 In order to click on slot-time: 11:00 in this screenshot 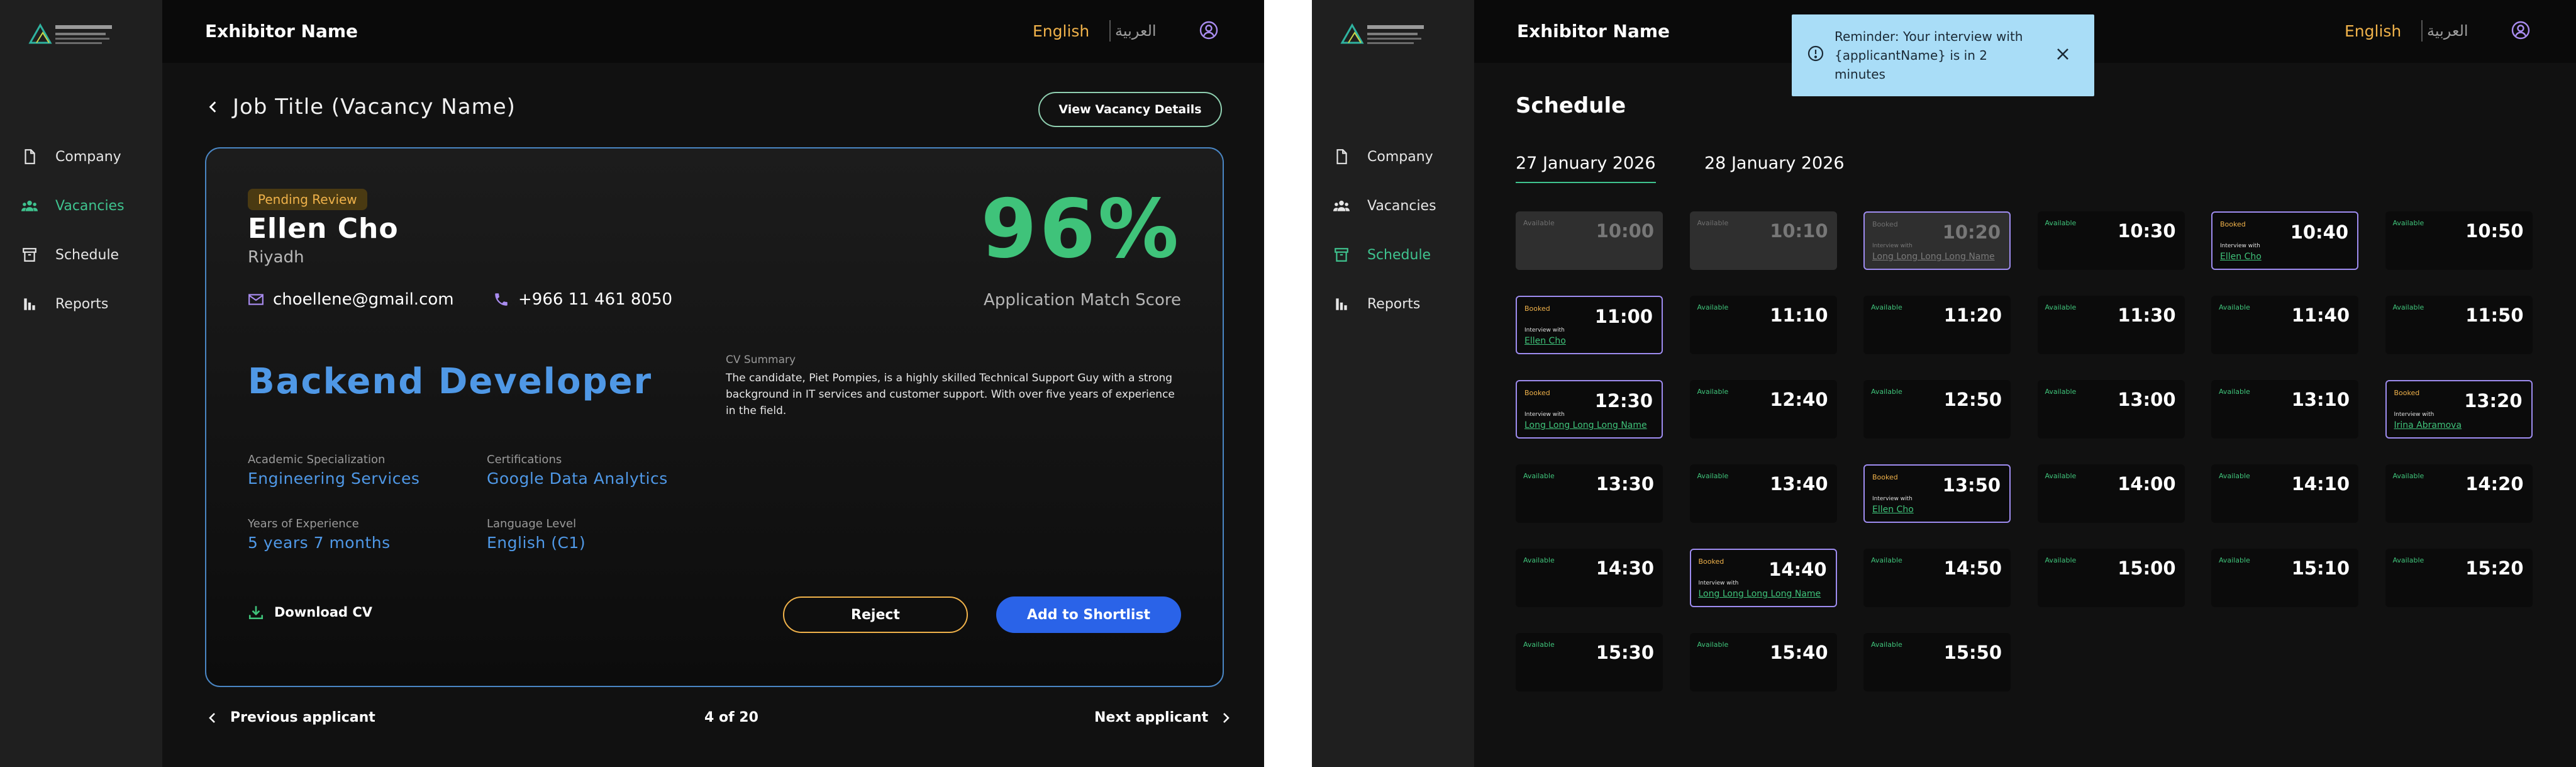, I will do `click(1623, 316)`.